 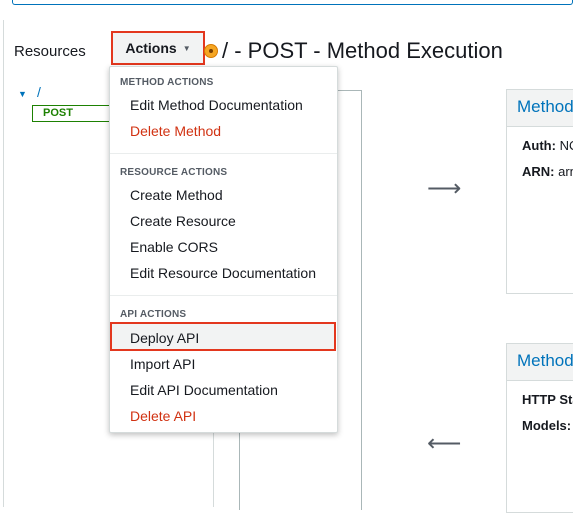 What do you see at coordinates (50, 51) in the screenshot?
I see `resources-label: Resources` at bounding box center [50, 51].